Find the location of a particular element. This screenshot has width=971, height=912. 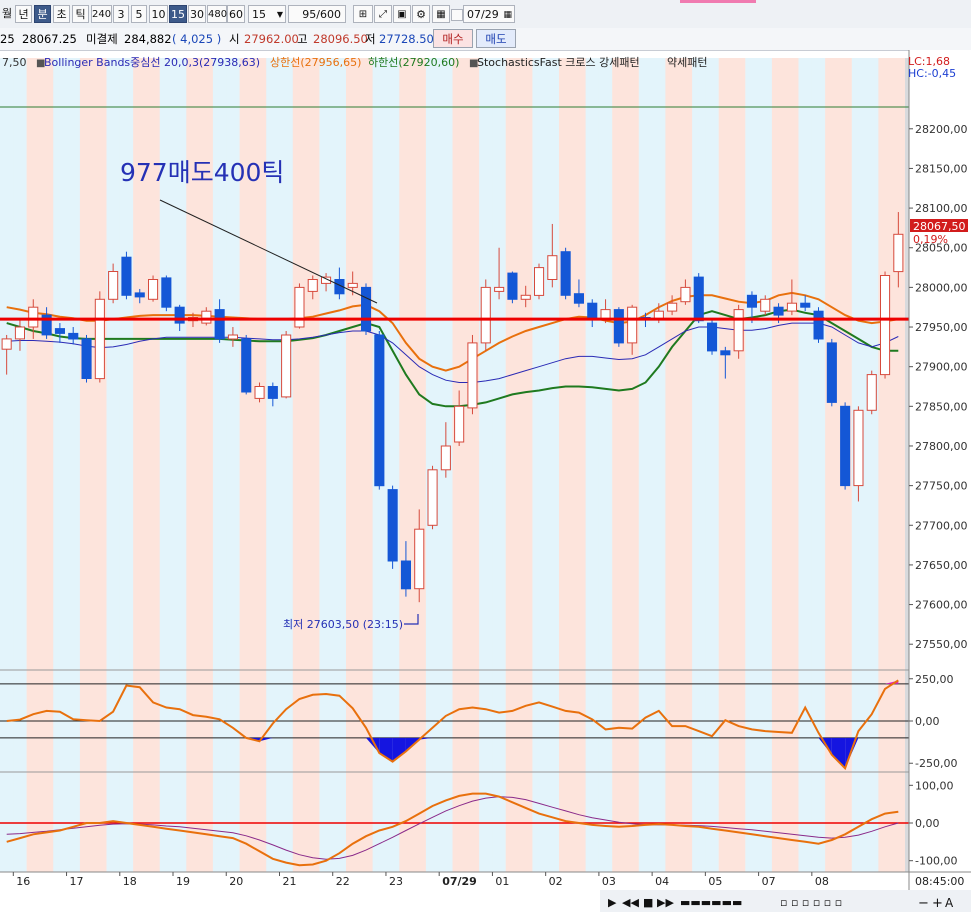

oi-label: 미결제 is located at coordinates (102, 39).